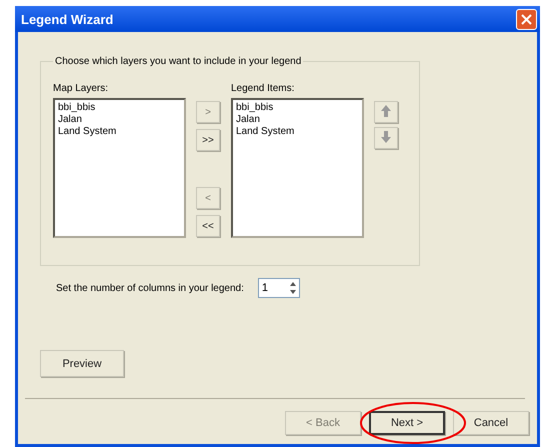  What do you see at coordinates (178, 61) in the screenshot?
I see `group-label: Choose which layers you want to include in your legend` at bounding box center [178, 61].